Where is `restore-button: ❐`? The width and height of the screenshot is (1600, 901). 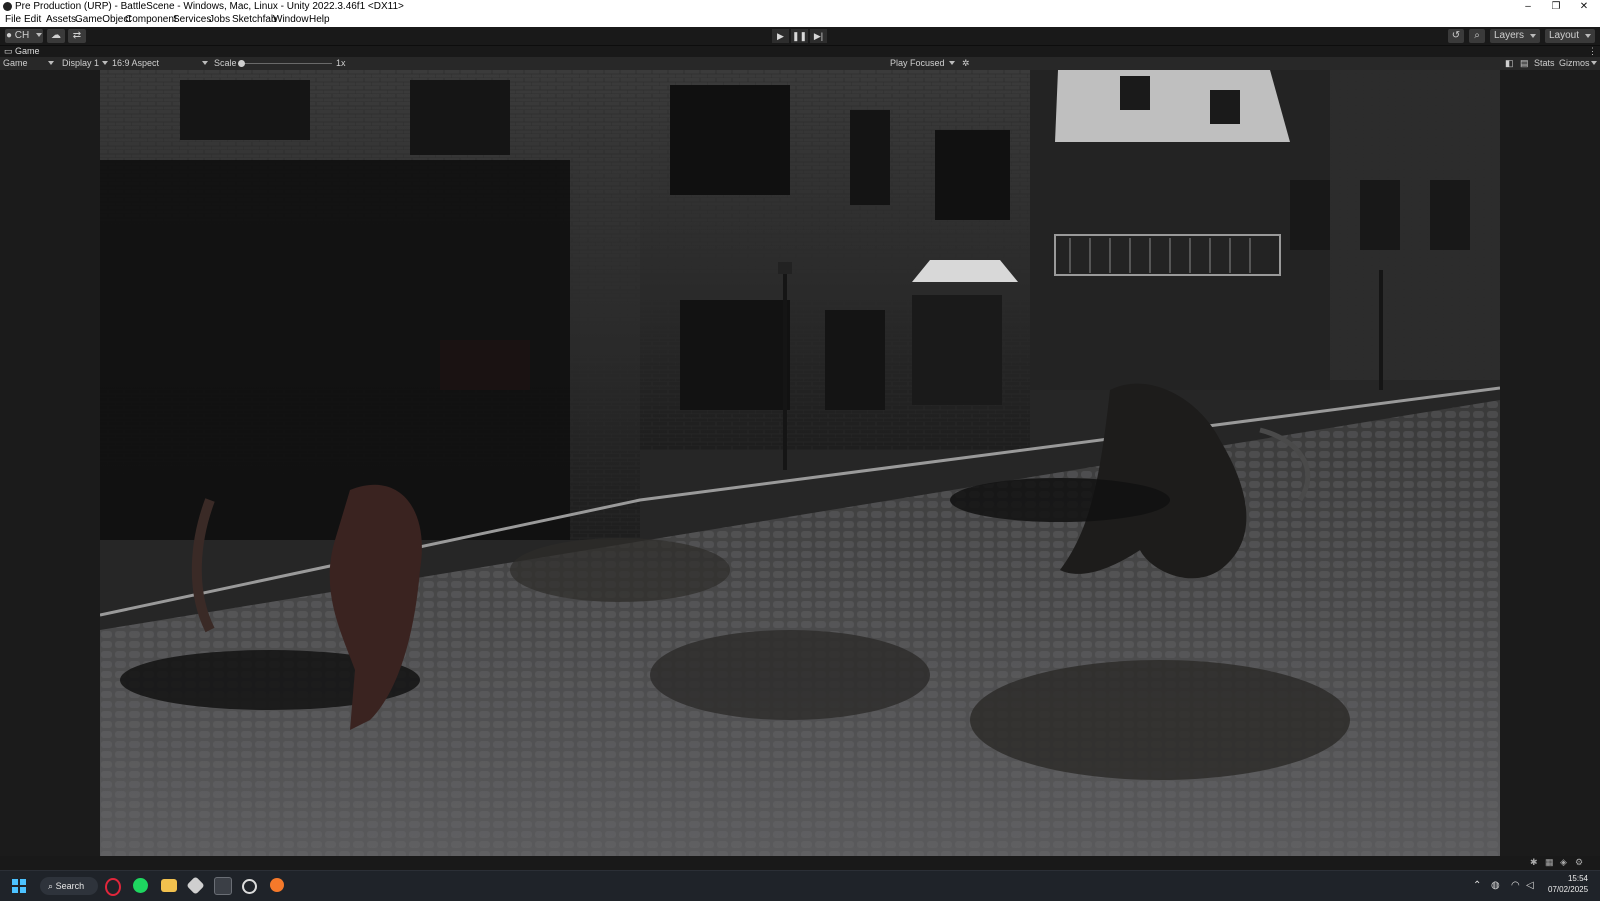 restore-button: ❐ is located at coordinates (1556, 6).